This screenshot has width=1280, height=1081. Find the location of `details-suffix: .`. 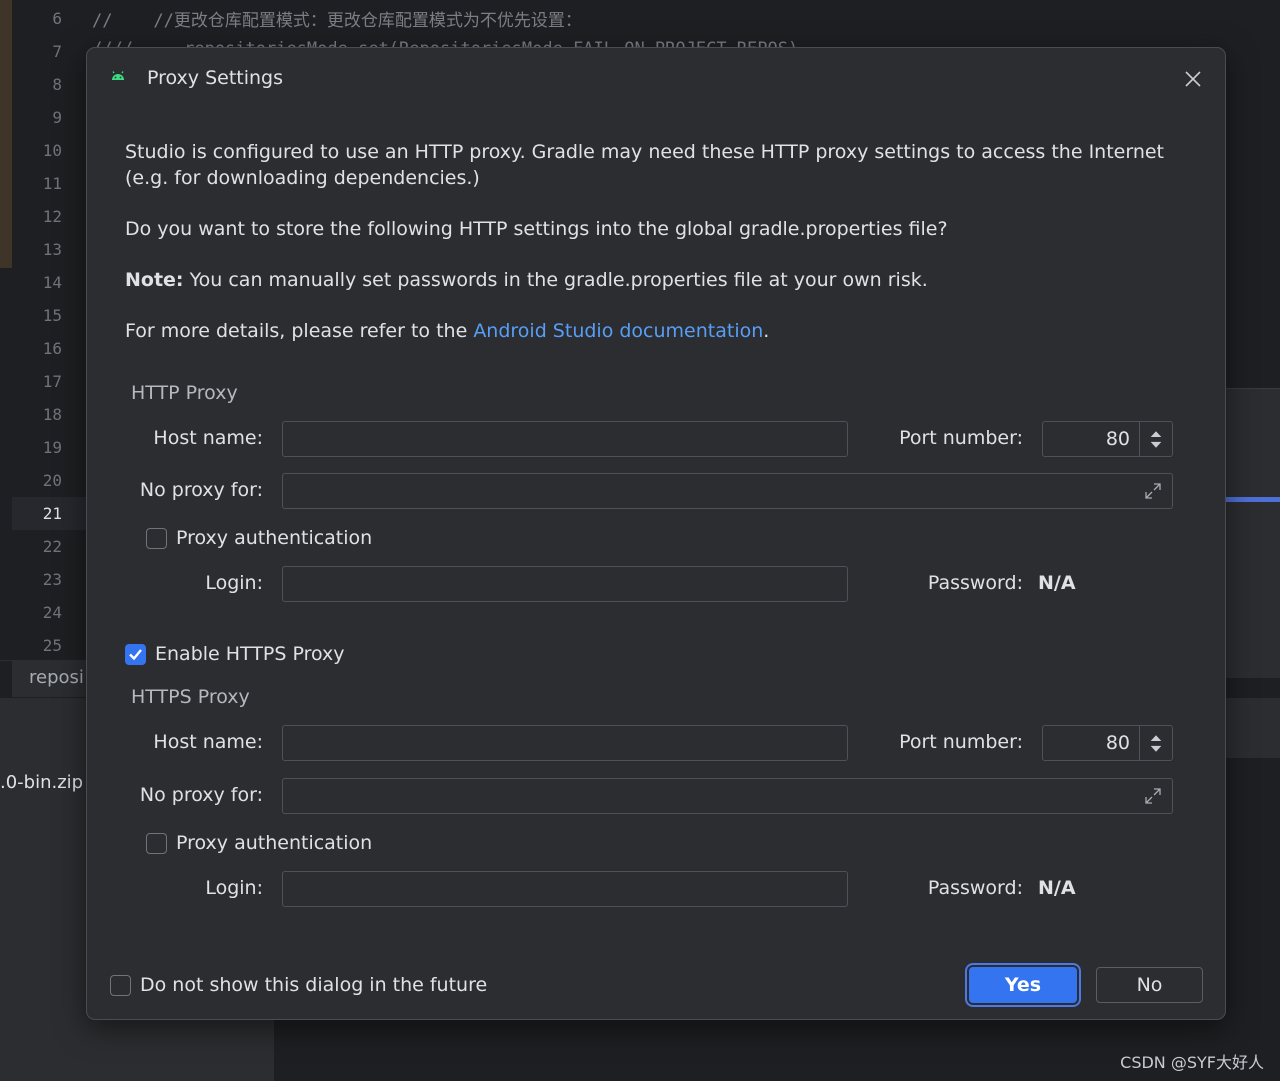

details-suffix: . is located at coordinates (766, 331).